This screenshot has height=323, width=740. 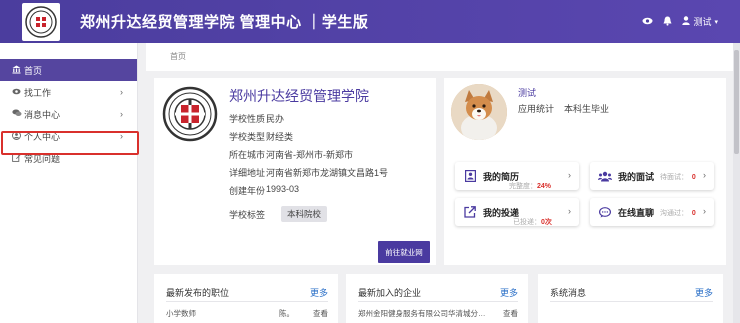 What do you see at coordinates (517, 212) in the screenshot?
I see `my-delivery-card: 我的投递 已投递：0次 ›` at bounding box center [517, 212].